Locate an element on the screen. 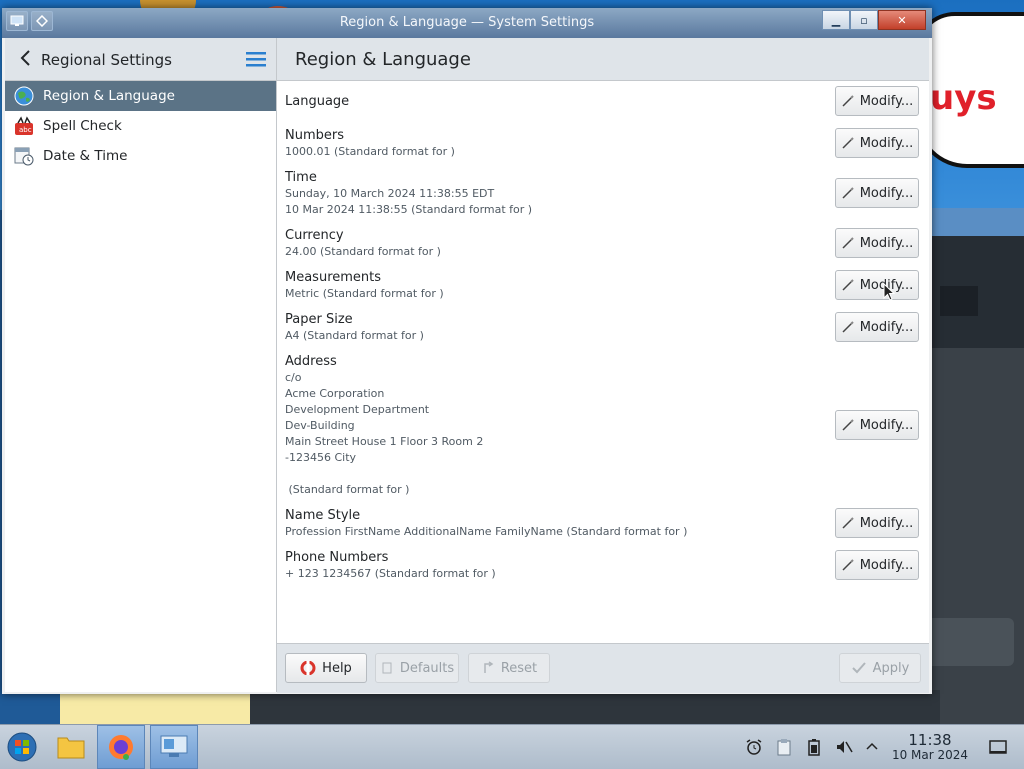 The width and height of the screenshot is (1024, 769). wallpaper-paper is located at coordinates (155, 707).